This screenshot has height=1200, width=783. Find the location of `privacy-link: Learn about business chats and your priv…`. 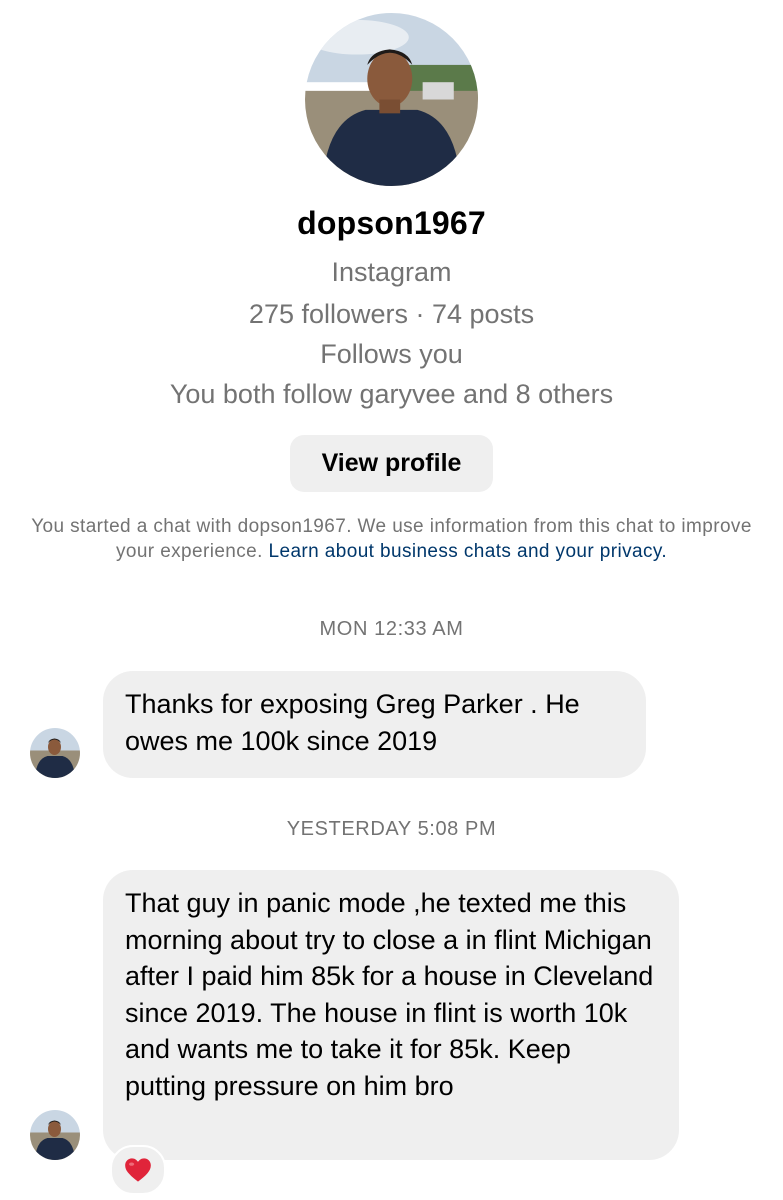

privacy-link: Learn about business chats and your priv… is located at coordinates (468, 551).